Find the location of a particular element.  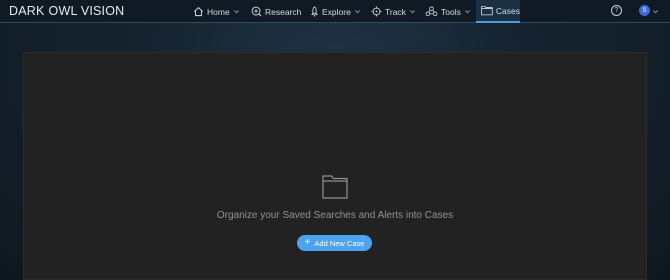

nav-explore: Explore is located at coordinates (335, 11).